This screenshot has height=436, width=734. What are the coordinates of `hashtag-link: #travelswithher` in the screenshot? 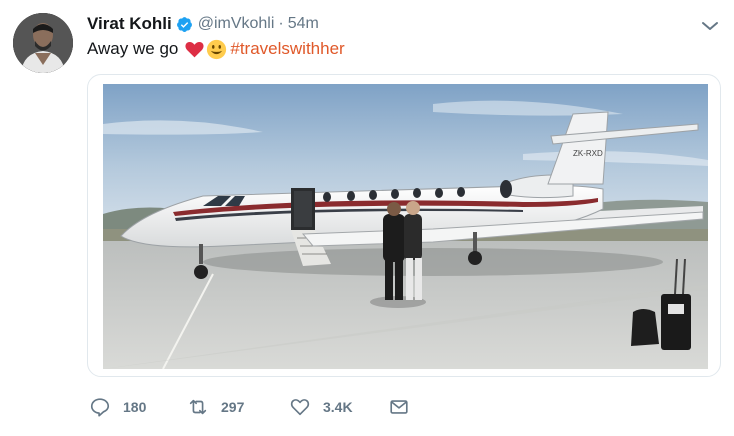 It's located at (287, 49).